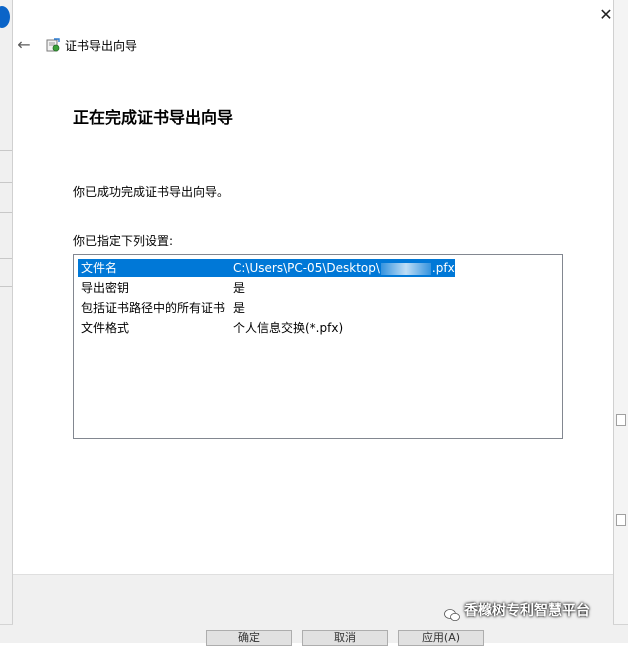  Describe the element at coordinates (288, 328) in the screenshot. I see `setting-value: 个人信息交换(*.pfx)` at that location.